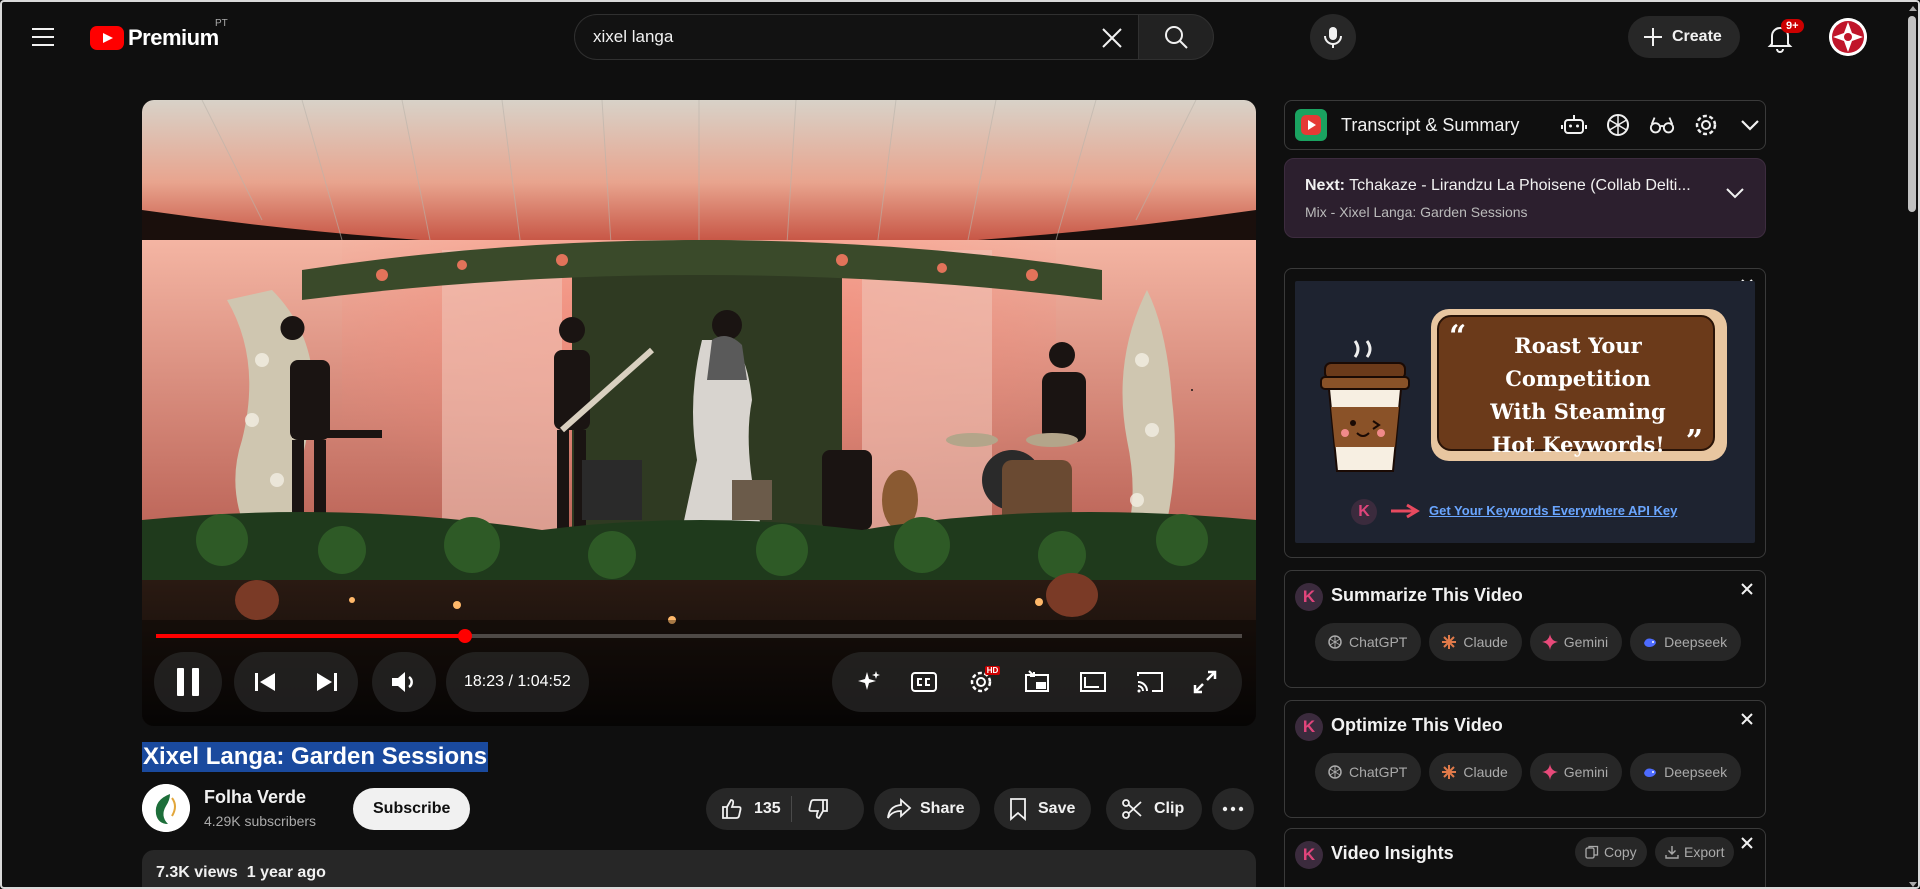  I want to click on scrollbar-thumb, so click(1912, 114).